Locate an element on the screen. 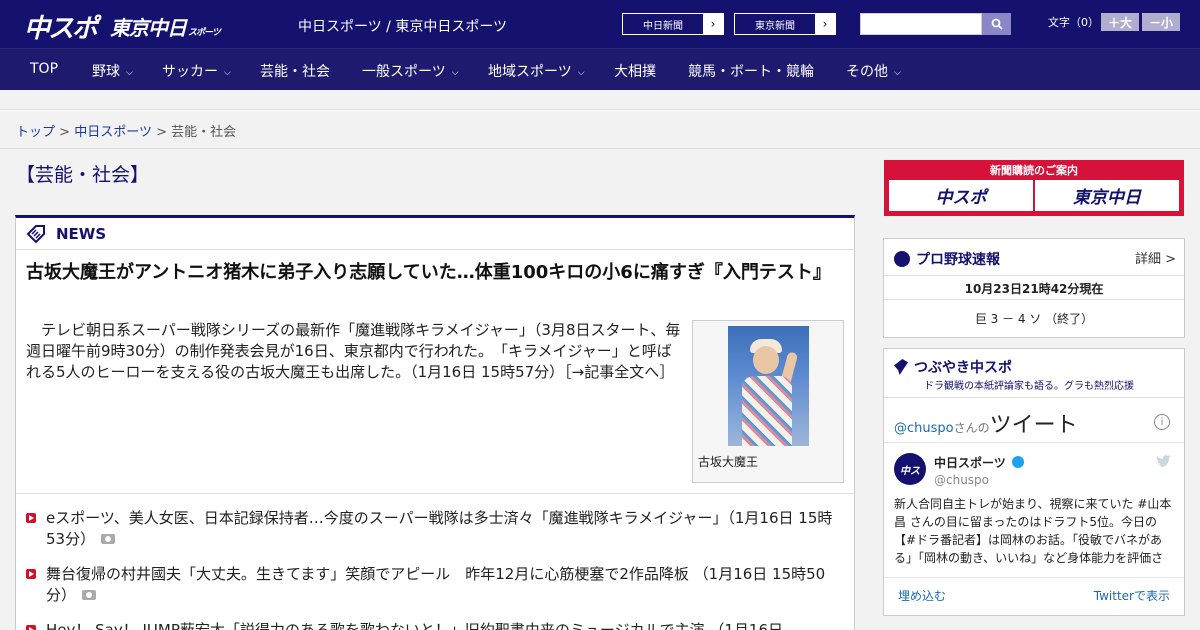  nav-top: TOP is located at coordinates (44, 69).